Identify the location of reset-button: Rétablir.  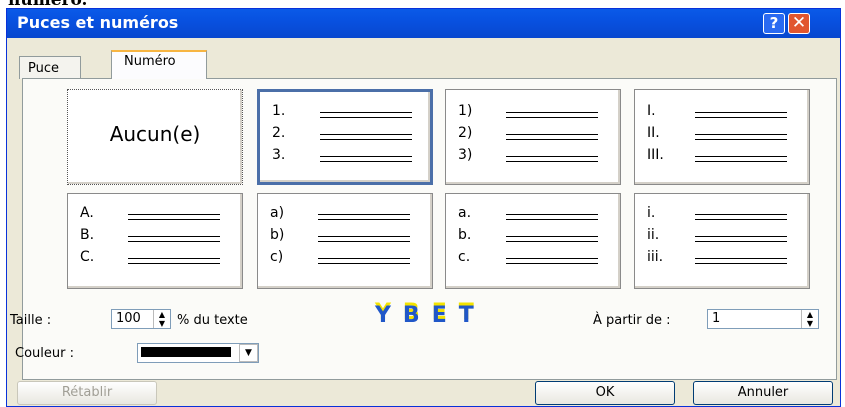
(87, 393).